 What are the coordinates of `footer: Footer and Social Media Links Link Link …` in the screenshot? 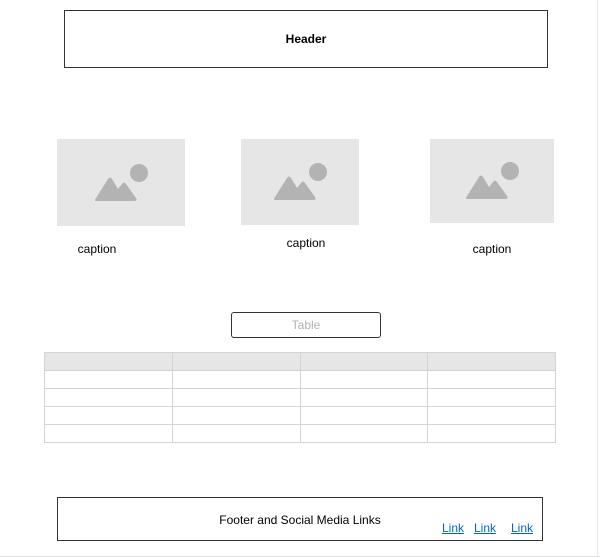 It's located at (300, 519).